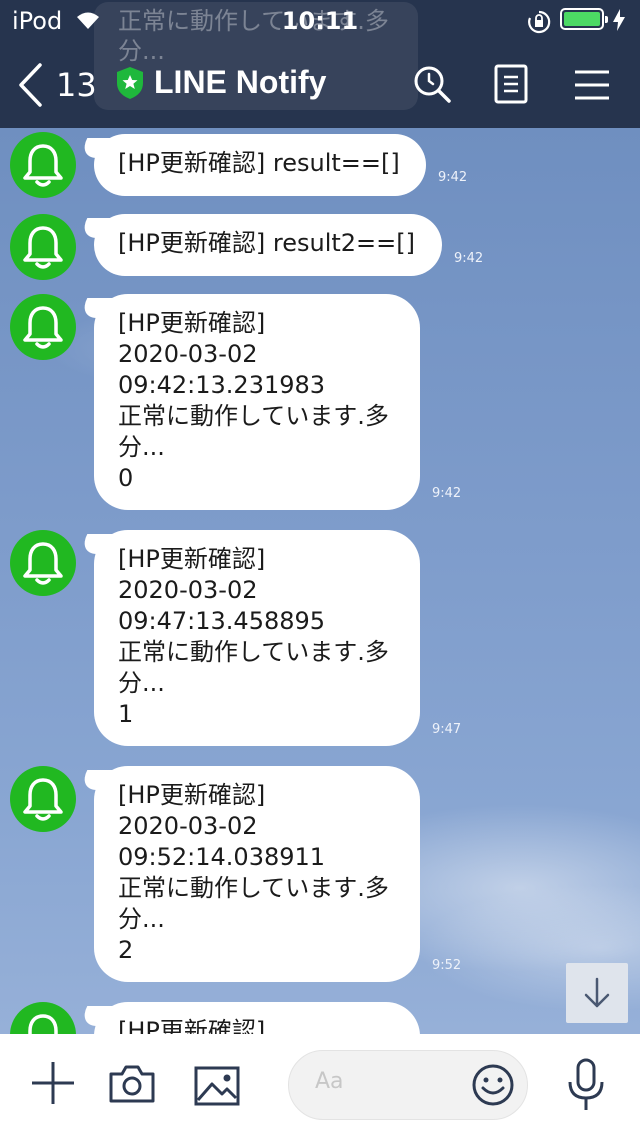  Describe the element at coordinates (586, 1084) in the screenshot. I see `microphone-icon` at that location.